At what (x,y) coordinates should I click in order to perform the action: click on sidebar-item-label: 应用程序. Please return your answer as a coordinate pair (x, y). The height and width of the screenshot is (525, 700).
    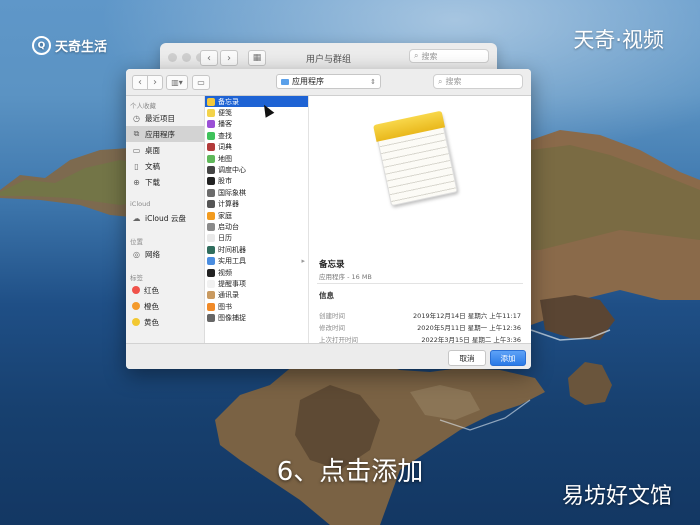
    Looking at the image, I should click on (160, 134).